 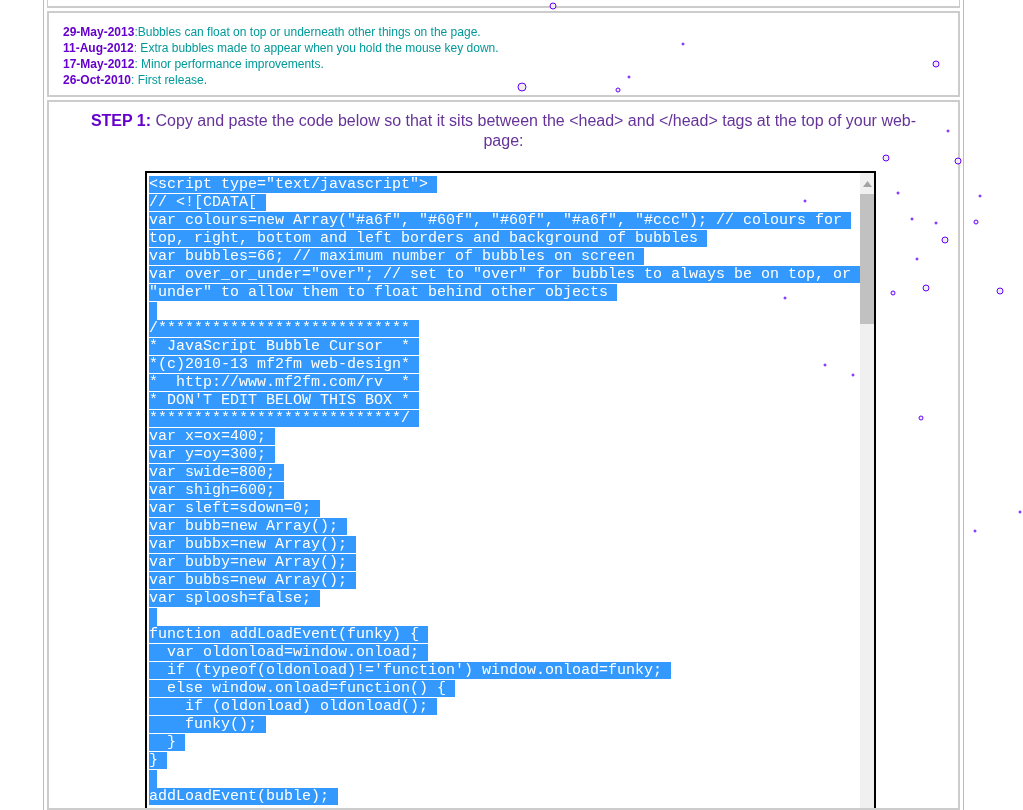 What do you see at coordinates (867, 259) in the screenshot?
I see `scrollbar-thumb` at bounding box center [867, 259].